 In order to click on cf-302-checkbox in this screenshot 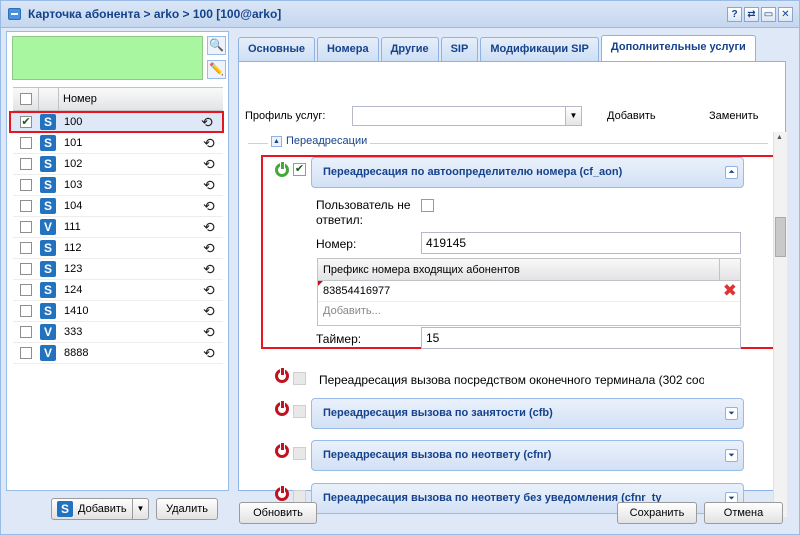, I will do `click(299, 378)`.